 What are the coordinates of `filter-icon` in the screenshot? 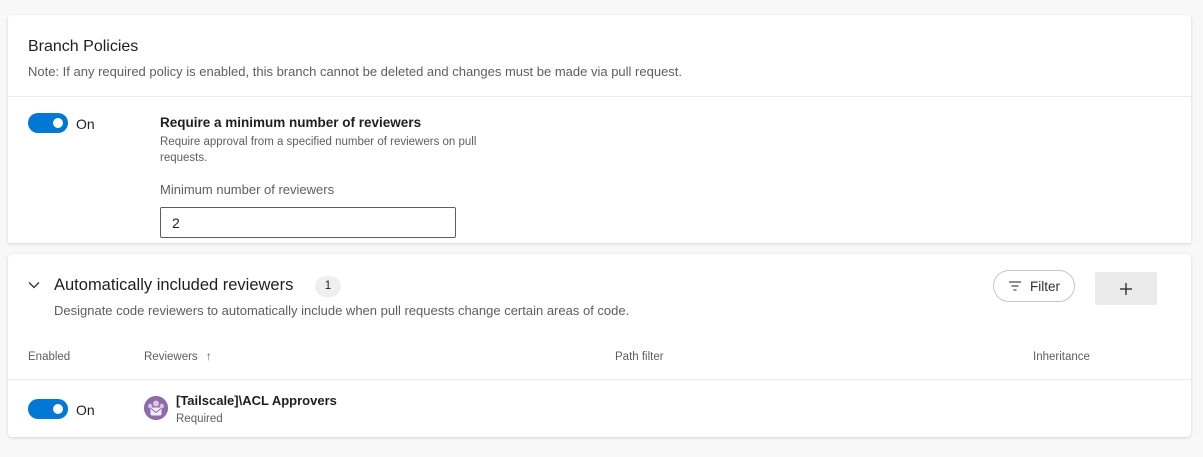 It's located at (1015, 286).